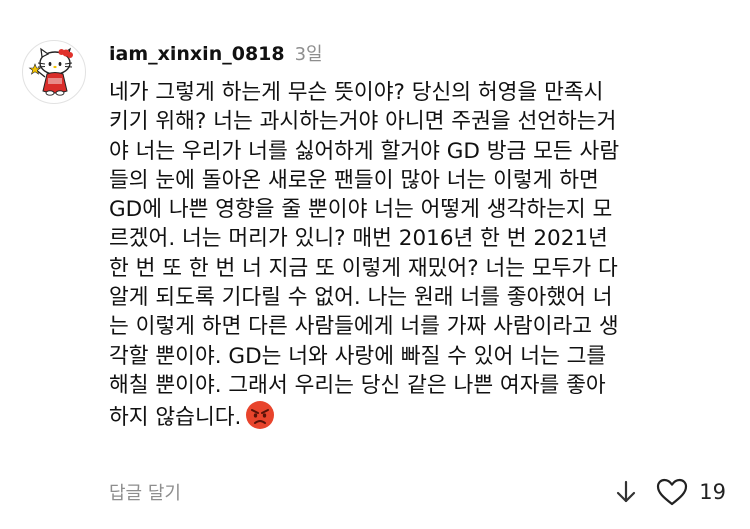 The width and height of the screenshot is (750, 529). Describe the element at coordinates (358, 356) in the screenshot. I see `comment-line: 각할 뿐이야. GD는 너와 사랑에 빠질 수 있어 너는 그를` at that location.